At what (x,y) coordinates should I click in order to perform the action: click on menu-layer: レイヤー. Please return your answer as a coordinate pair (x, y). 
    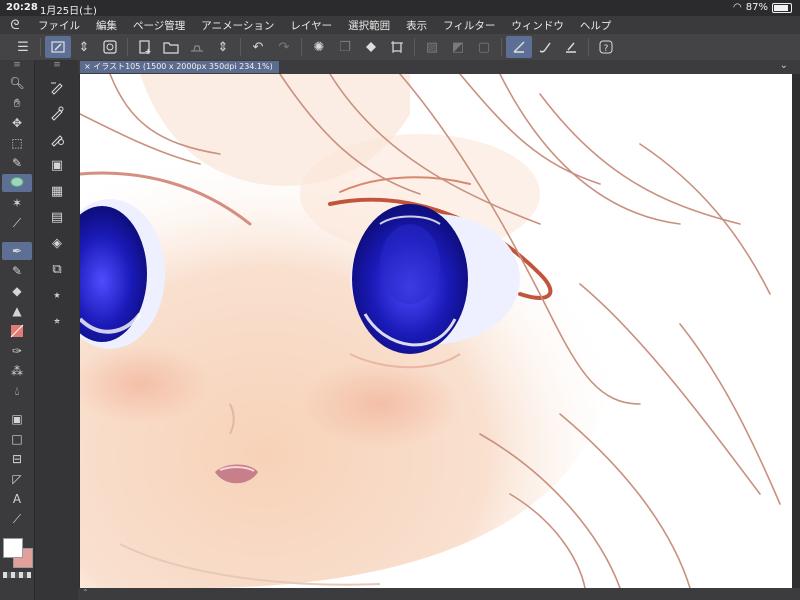
    Looking at the image, I should click on (311, 25).